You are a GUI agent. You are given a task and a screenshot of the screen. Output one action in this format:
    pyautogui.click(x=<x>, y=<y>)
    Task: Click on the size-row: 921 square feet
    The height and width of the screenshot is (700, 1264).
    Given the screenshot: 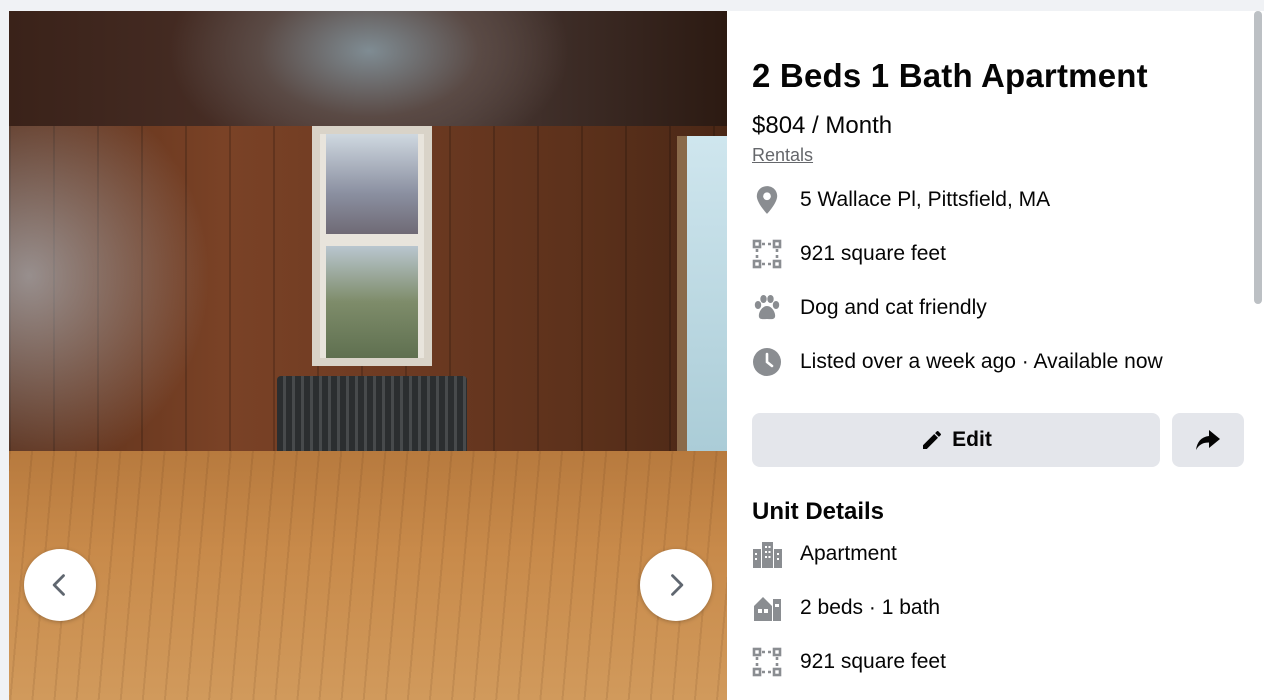 What is the action you would take?
    pyautogui.click(x=849, y=254)
    